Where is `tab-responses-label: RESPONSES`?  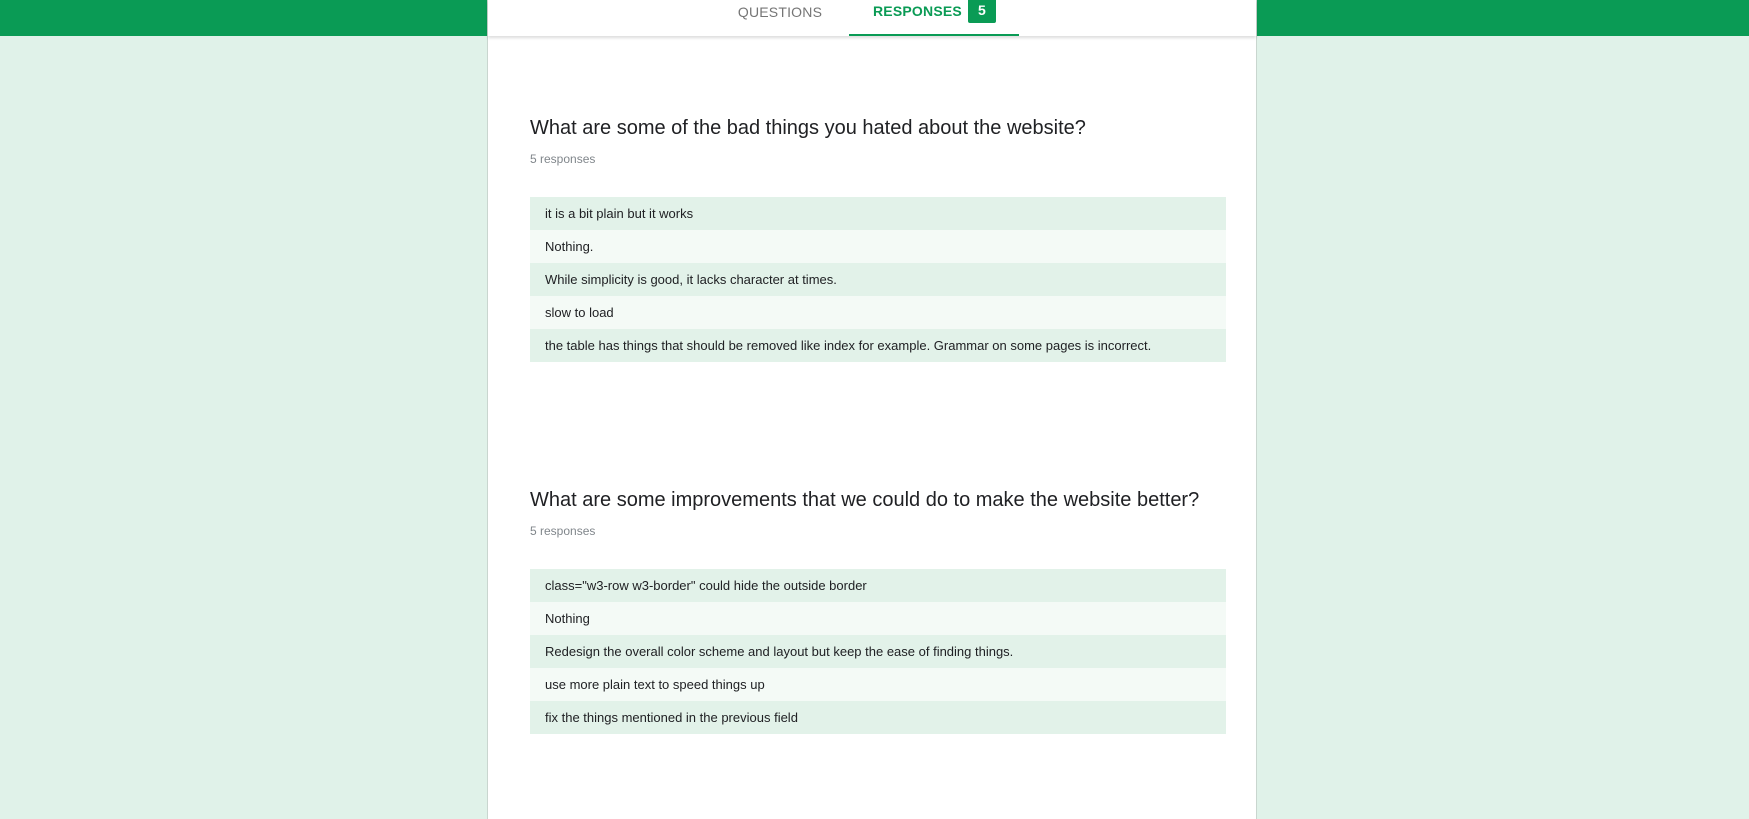 tab-responses-label: RESPONSES is located at coordinates (917, 11).